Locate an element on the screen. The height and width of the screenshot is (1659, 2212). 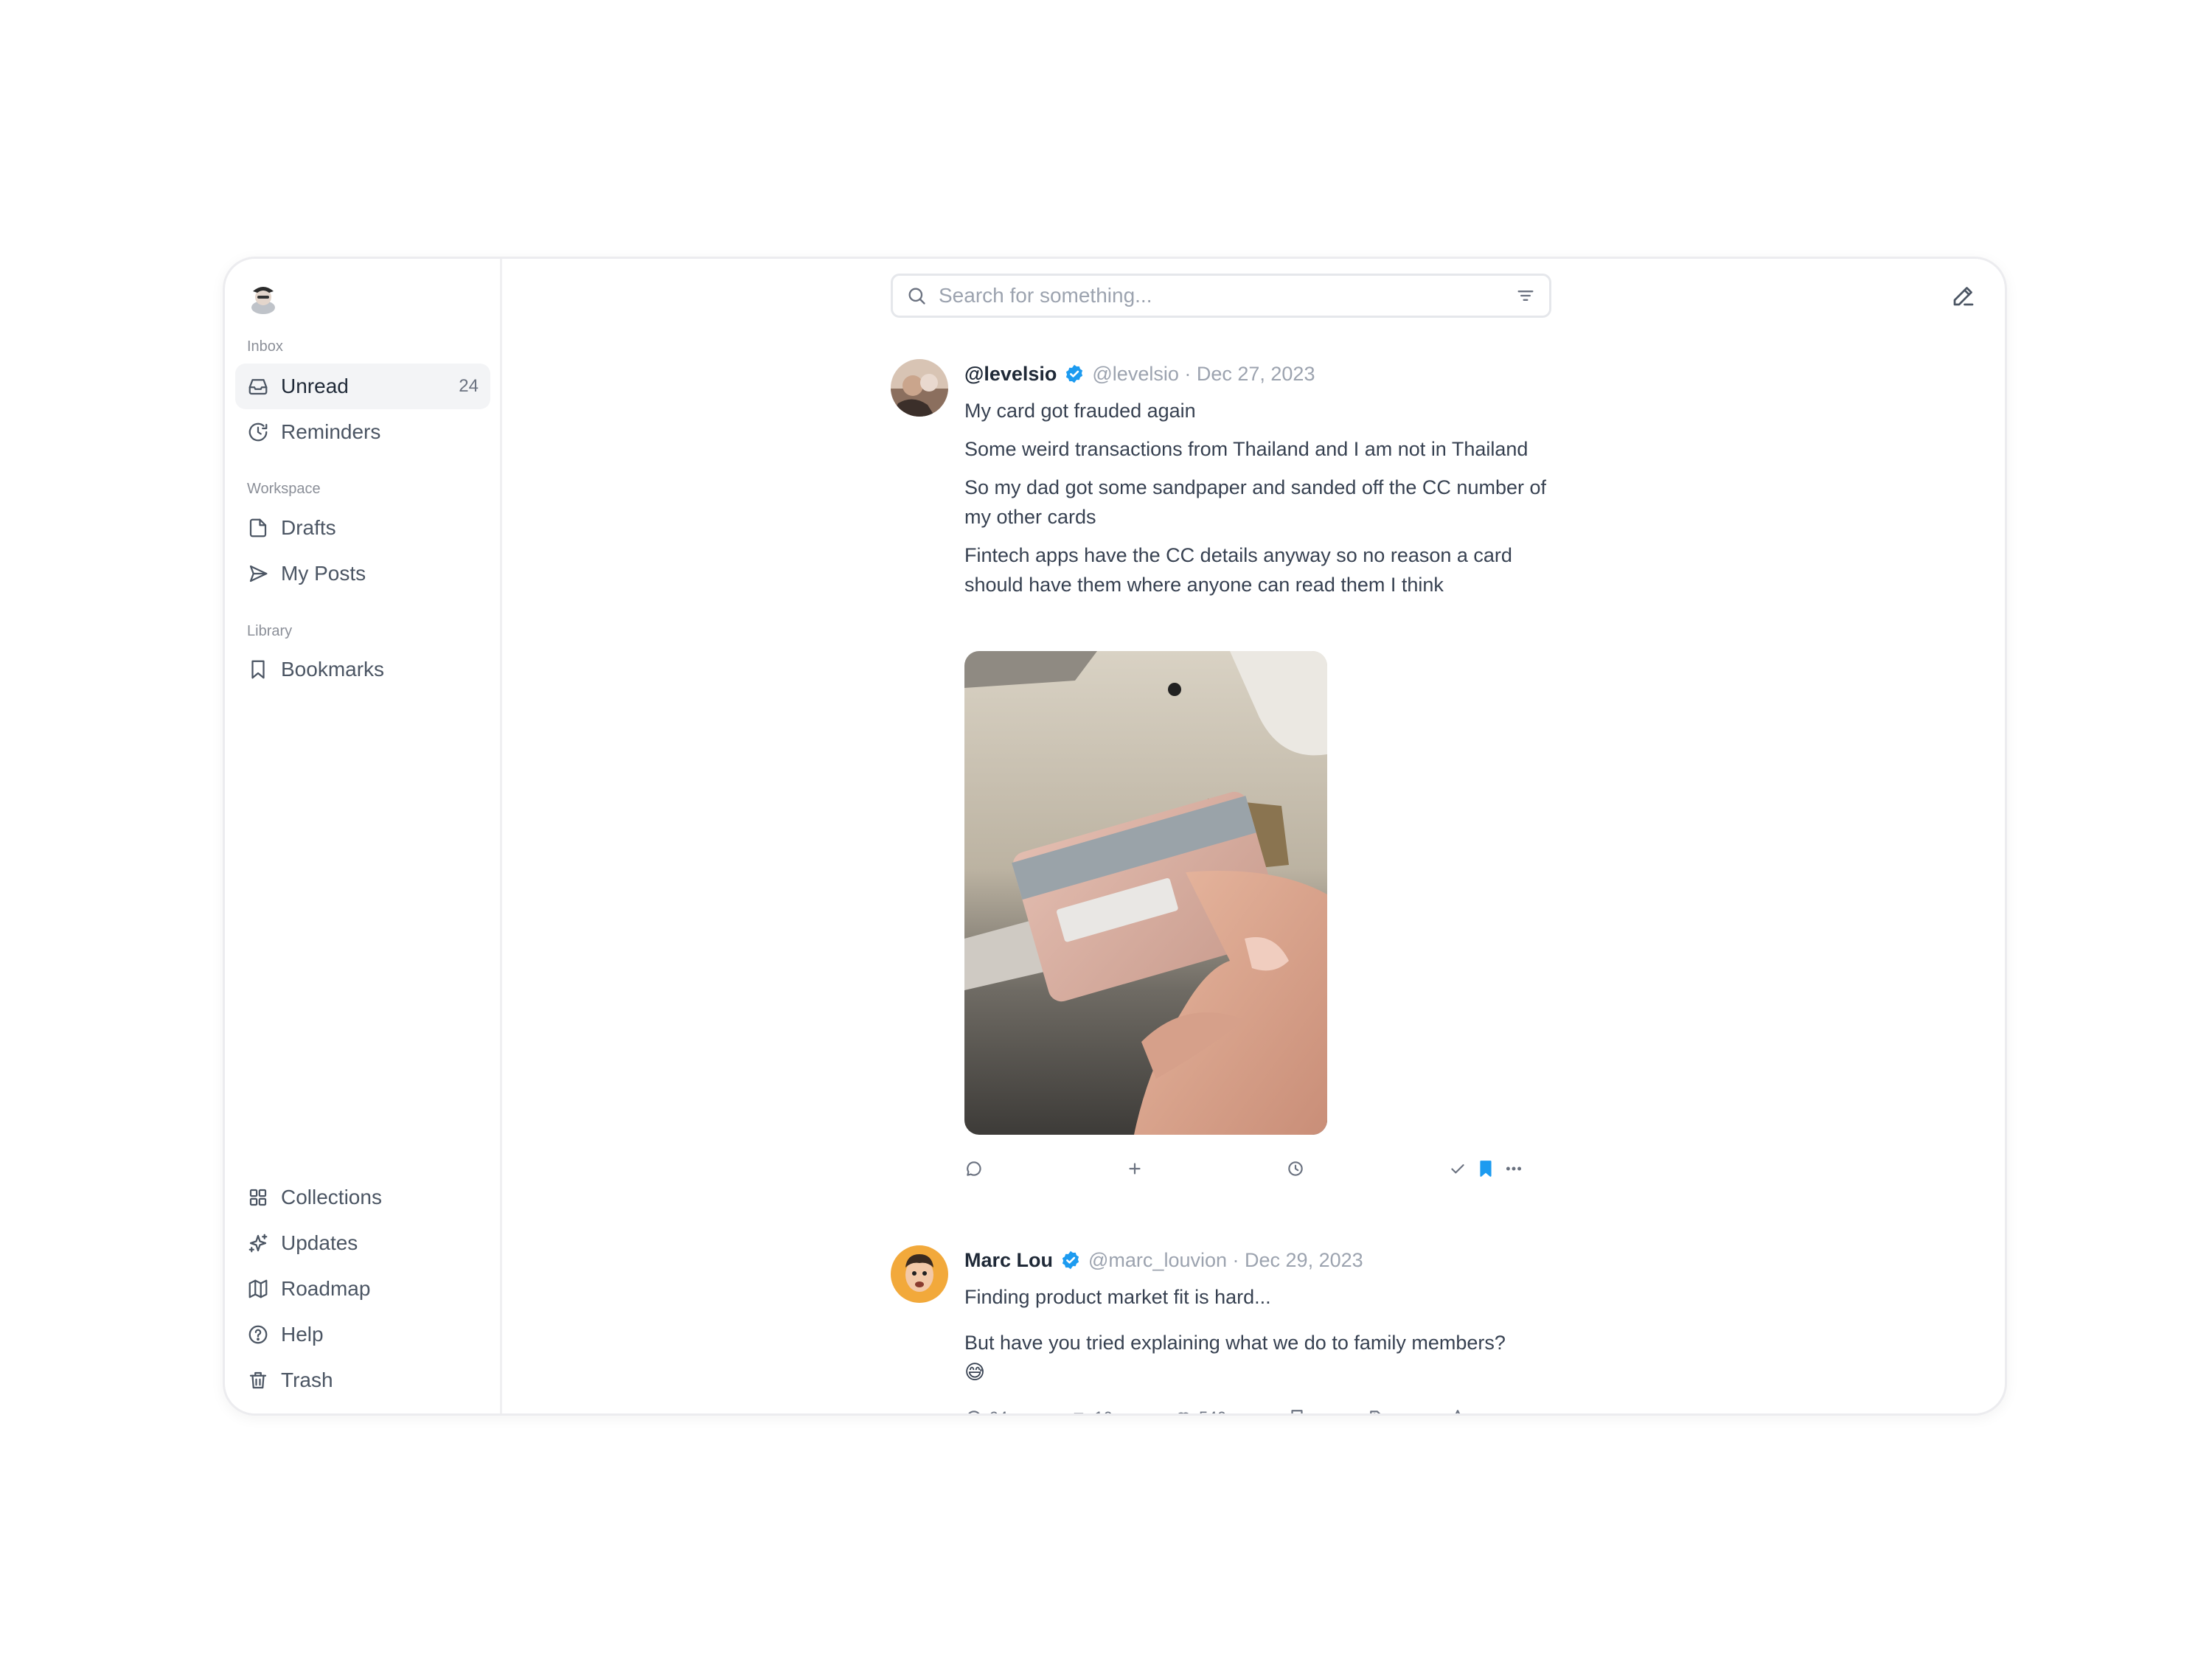
add-button is located at coordinates (1134, 1168).